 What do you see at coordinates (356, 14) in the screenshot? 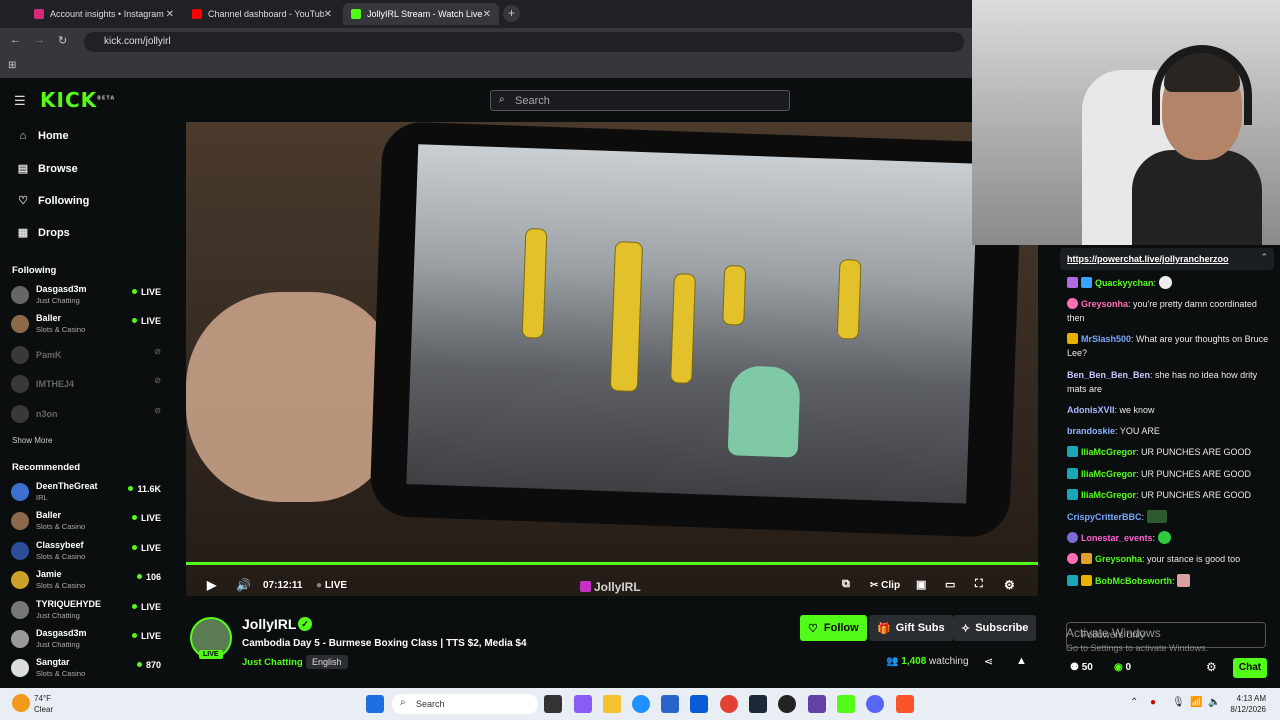
I see `kick-icon` at bounding box center [356, 14].